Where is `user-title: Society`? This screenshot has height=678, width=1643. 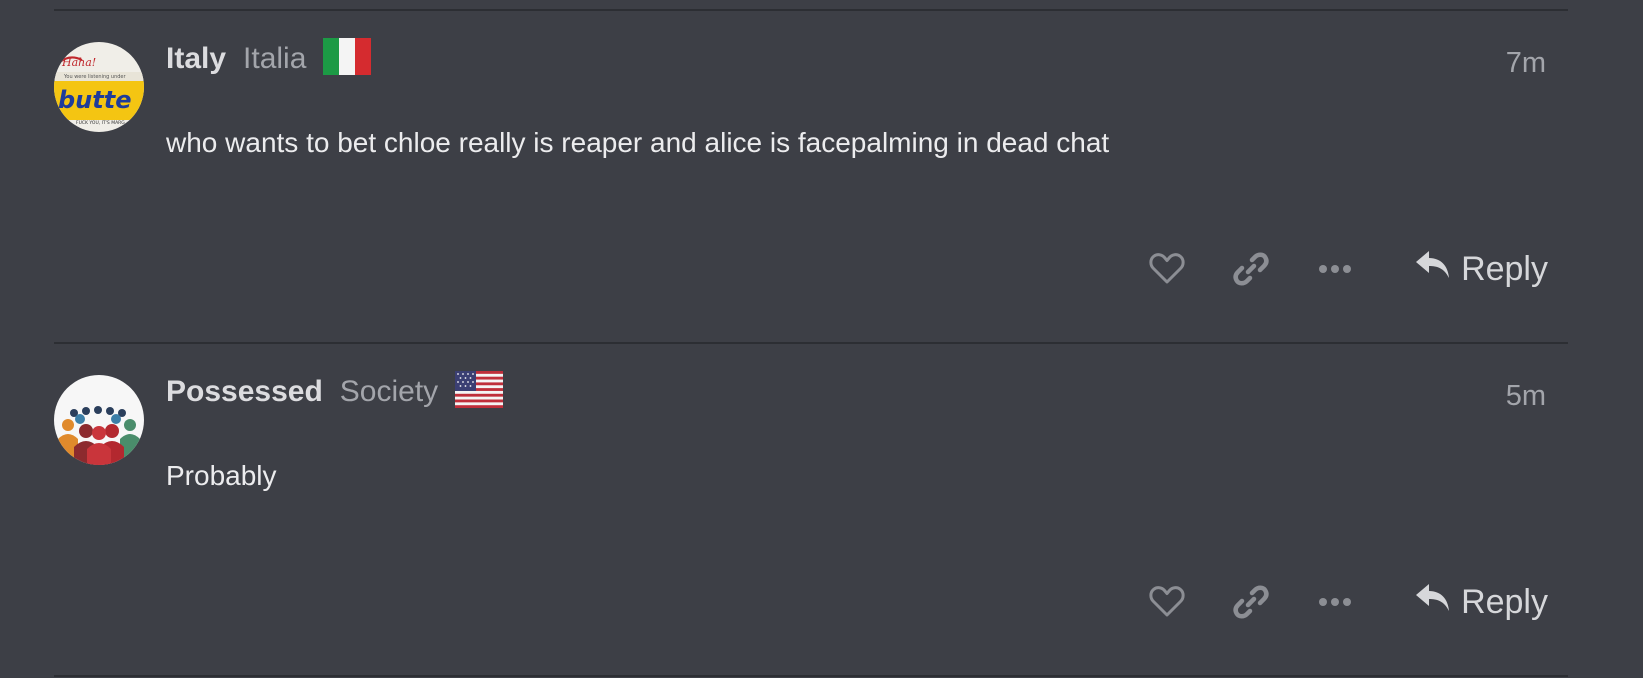 user-title: Society is located at coordinates (389, 391).